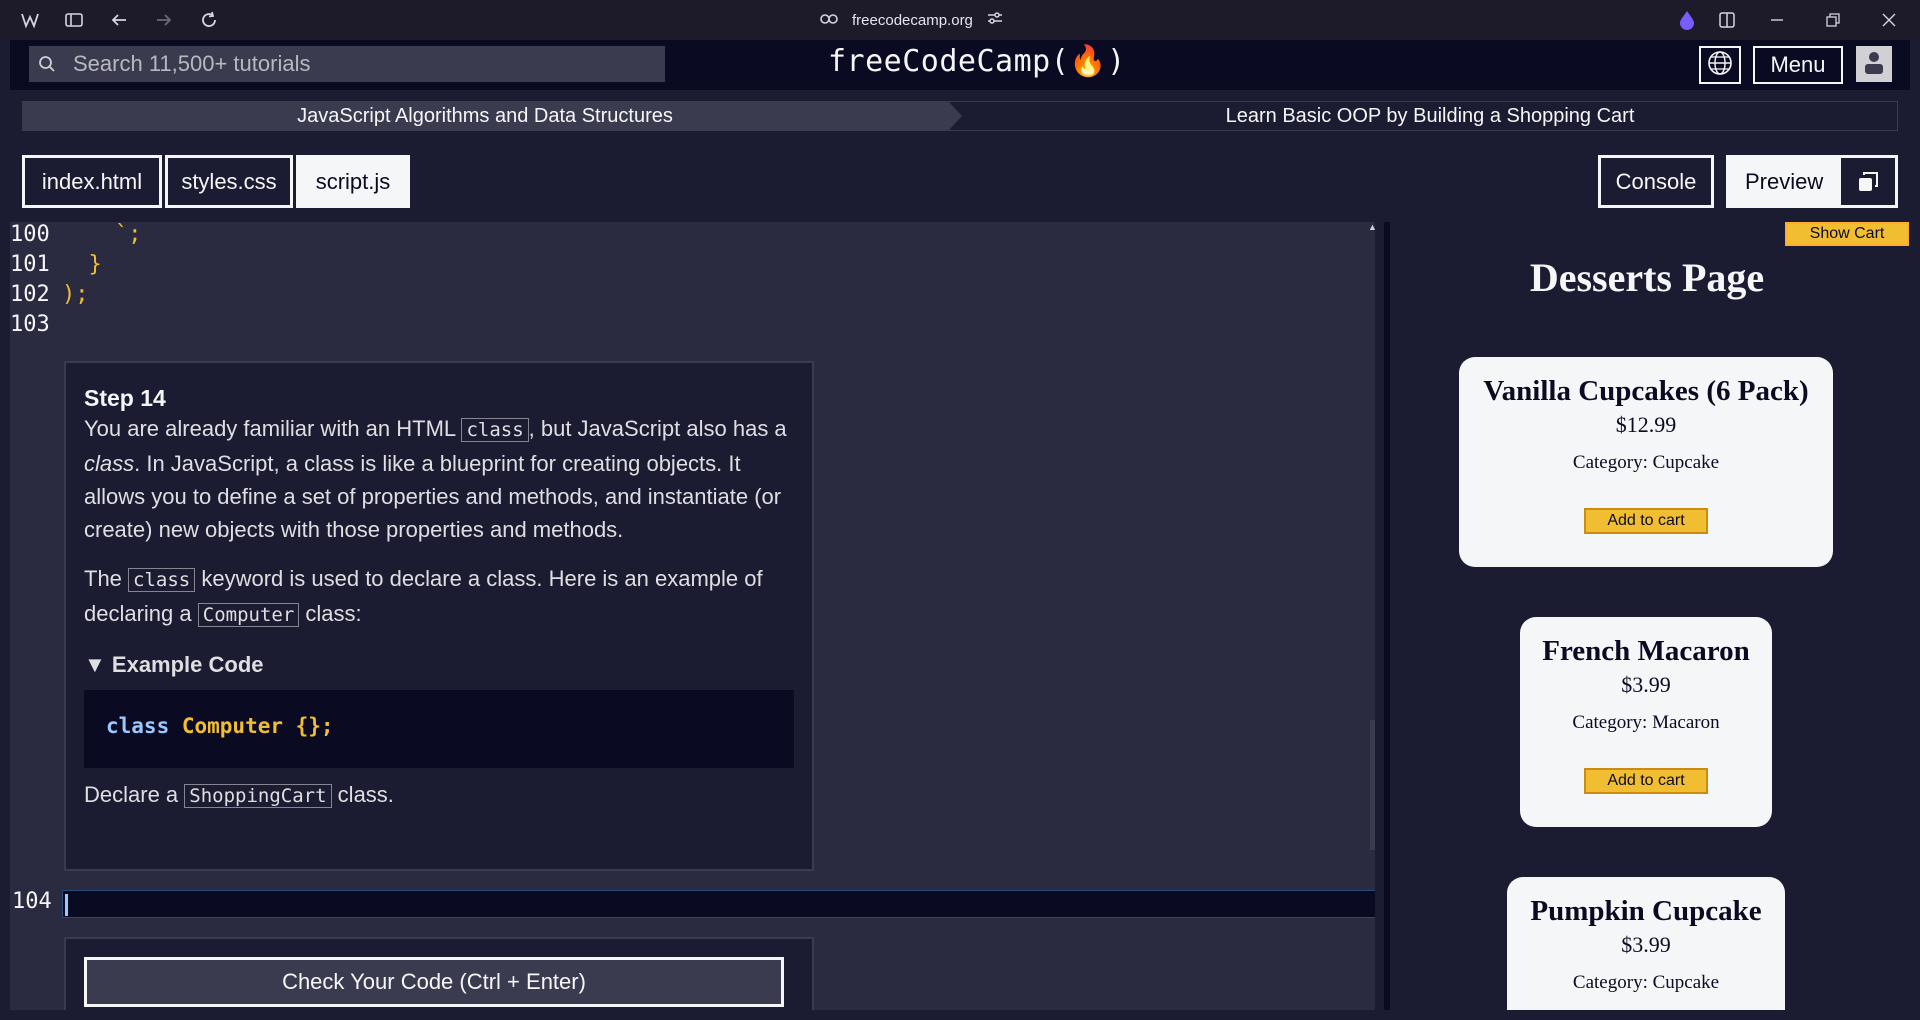  What do you see at coordinates (1656, 181) in the screenshot?
I see `console-button: Console` at bounding box center [1656, 181].